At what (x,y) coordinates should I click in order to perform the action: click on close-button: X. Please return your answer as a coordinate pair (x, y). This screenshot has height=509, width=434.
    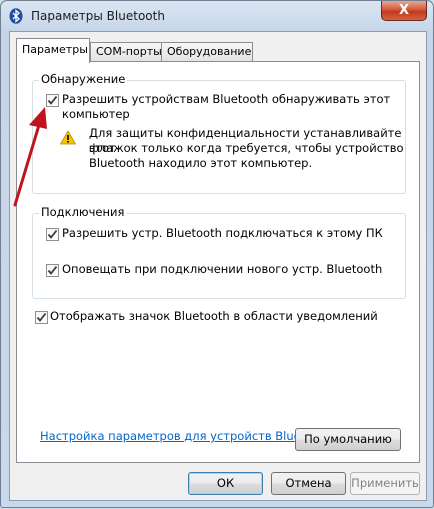
    Looking at the image, I should click on (404, 11).